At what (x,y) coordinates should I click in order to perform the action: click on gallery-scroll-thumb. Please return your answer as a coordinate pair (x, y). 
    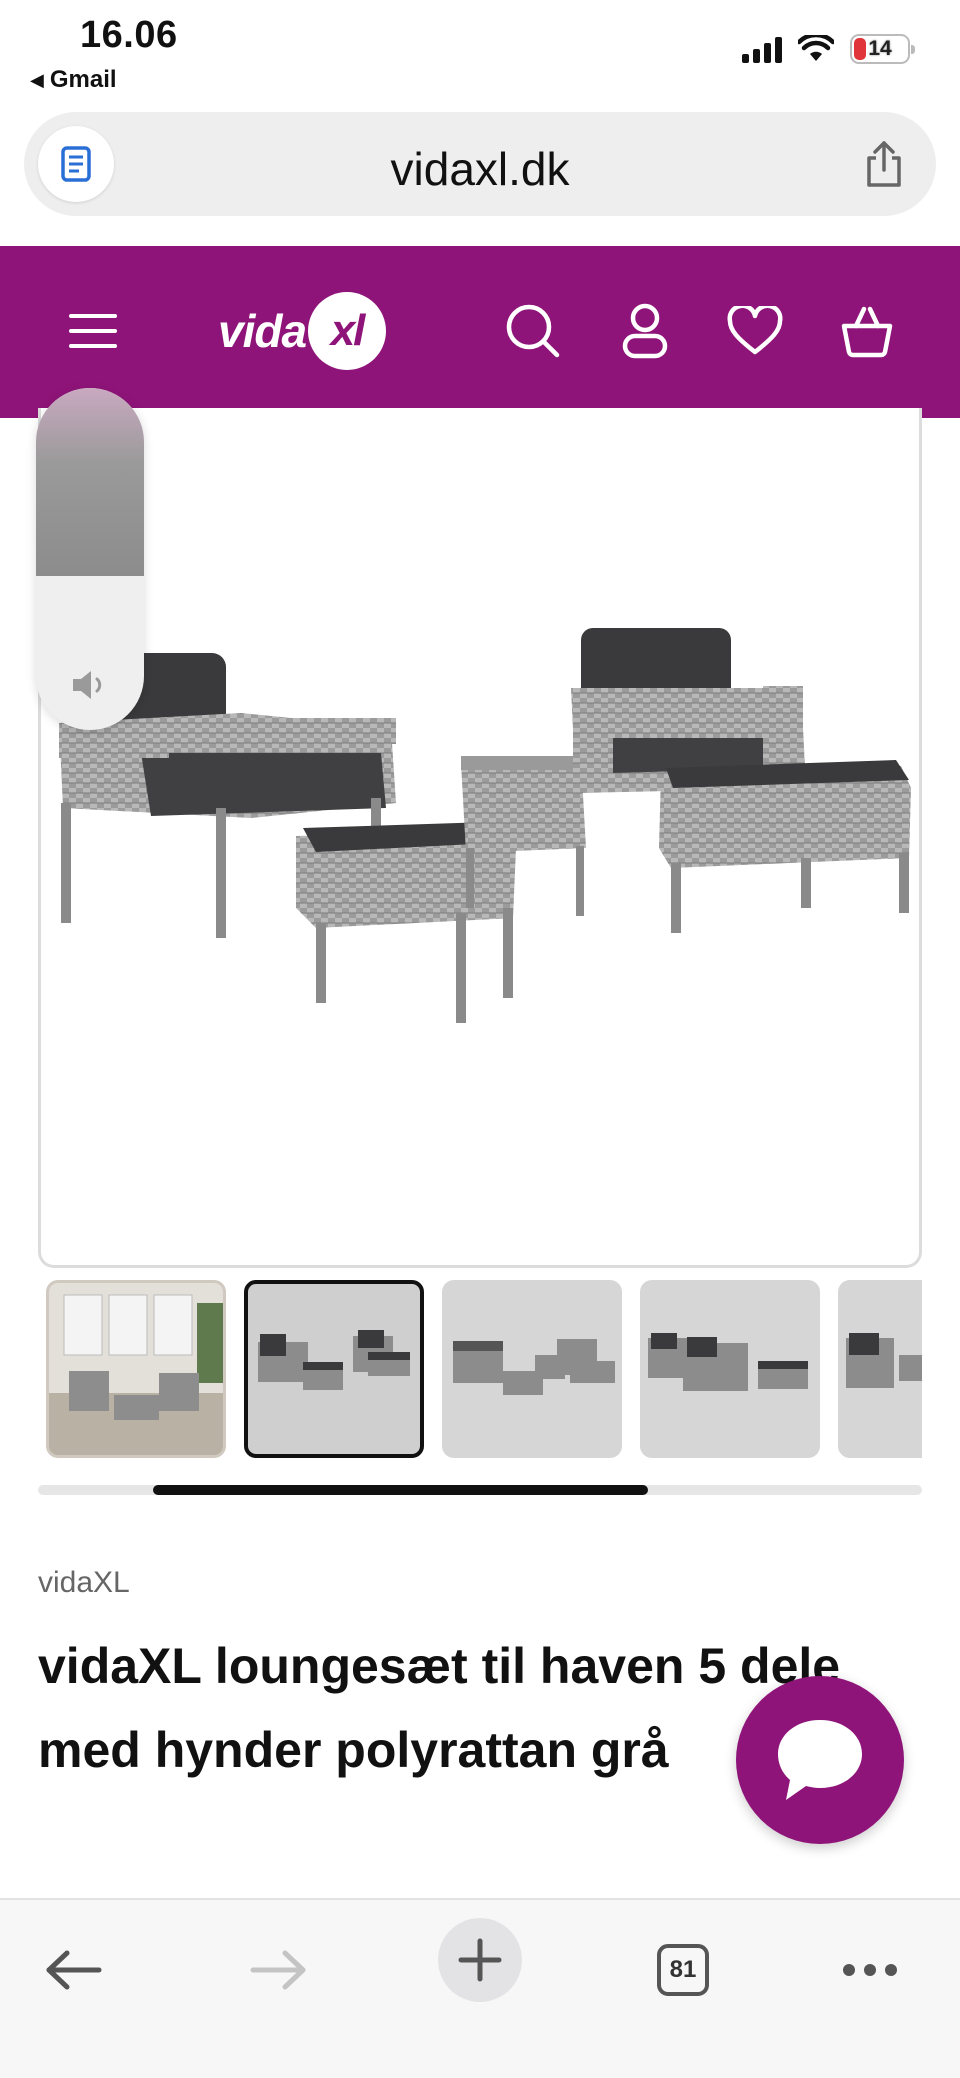
    Looking at the image, I should click on (400, 1490).